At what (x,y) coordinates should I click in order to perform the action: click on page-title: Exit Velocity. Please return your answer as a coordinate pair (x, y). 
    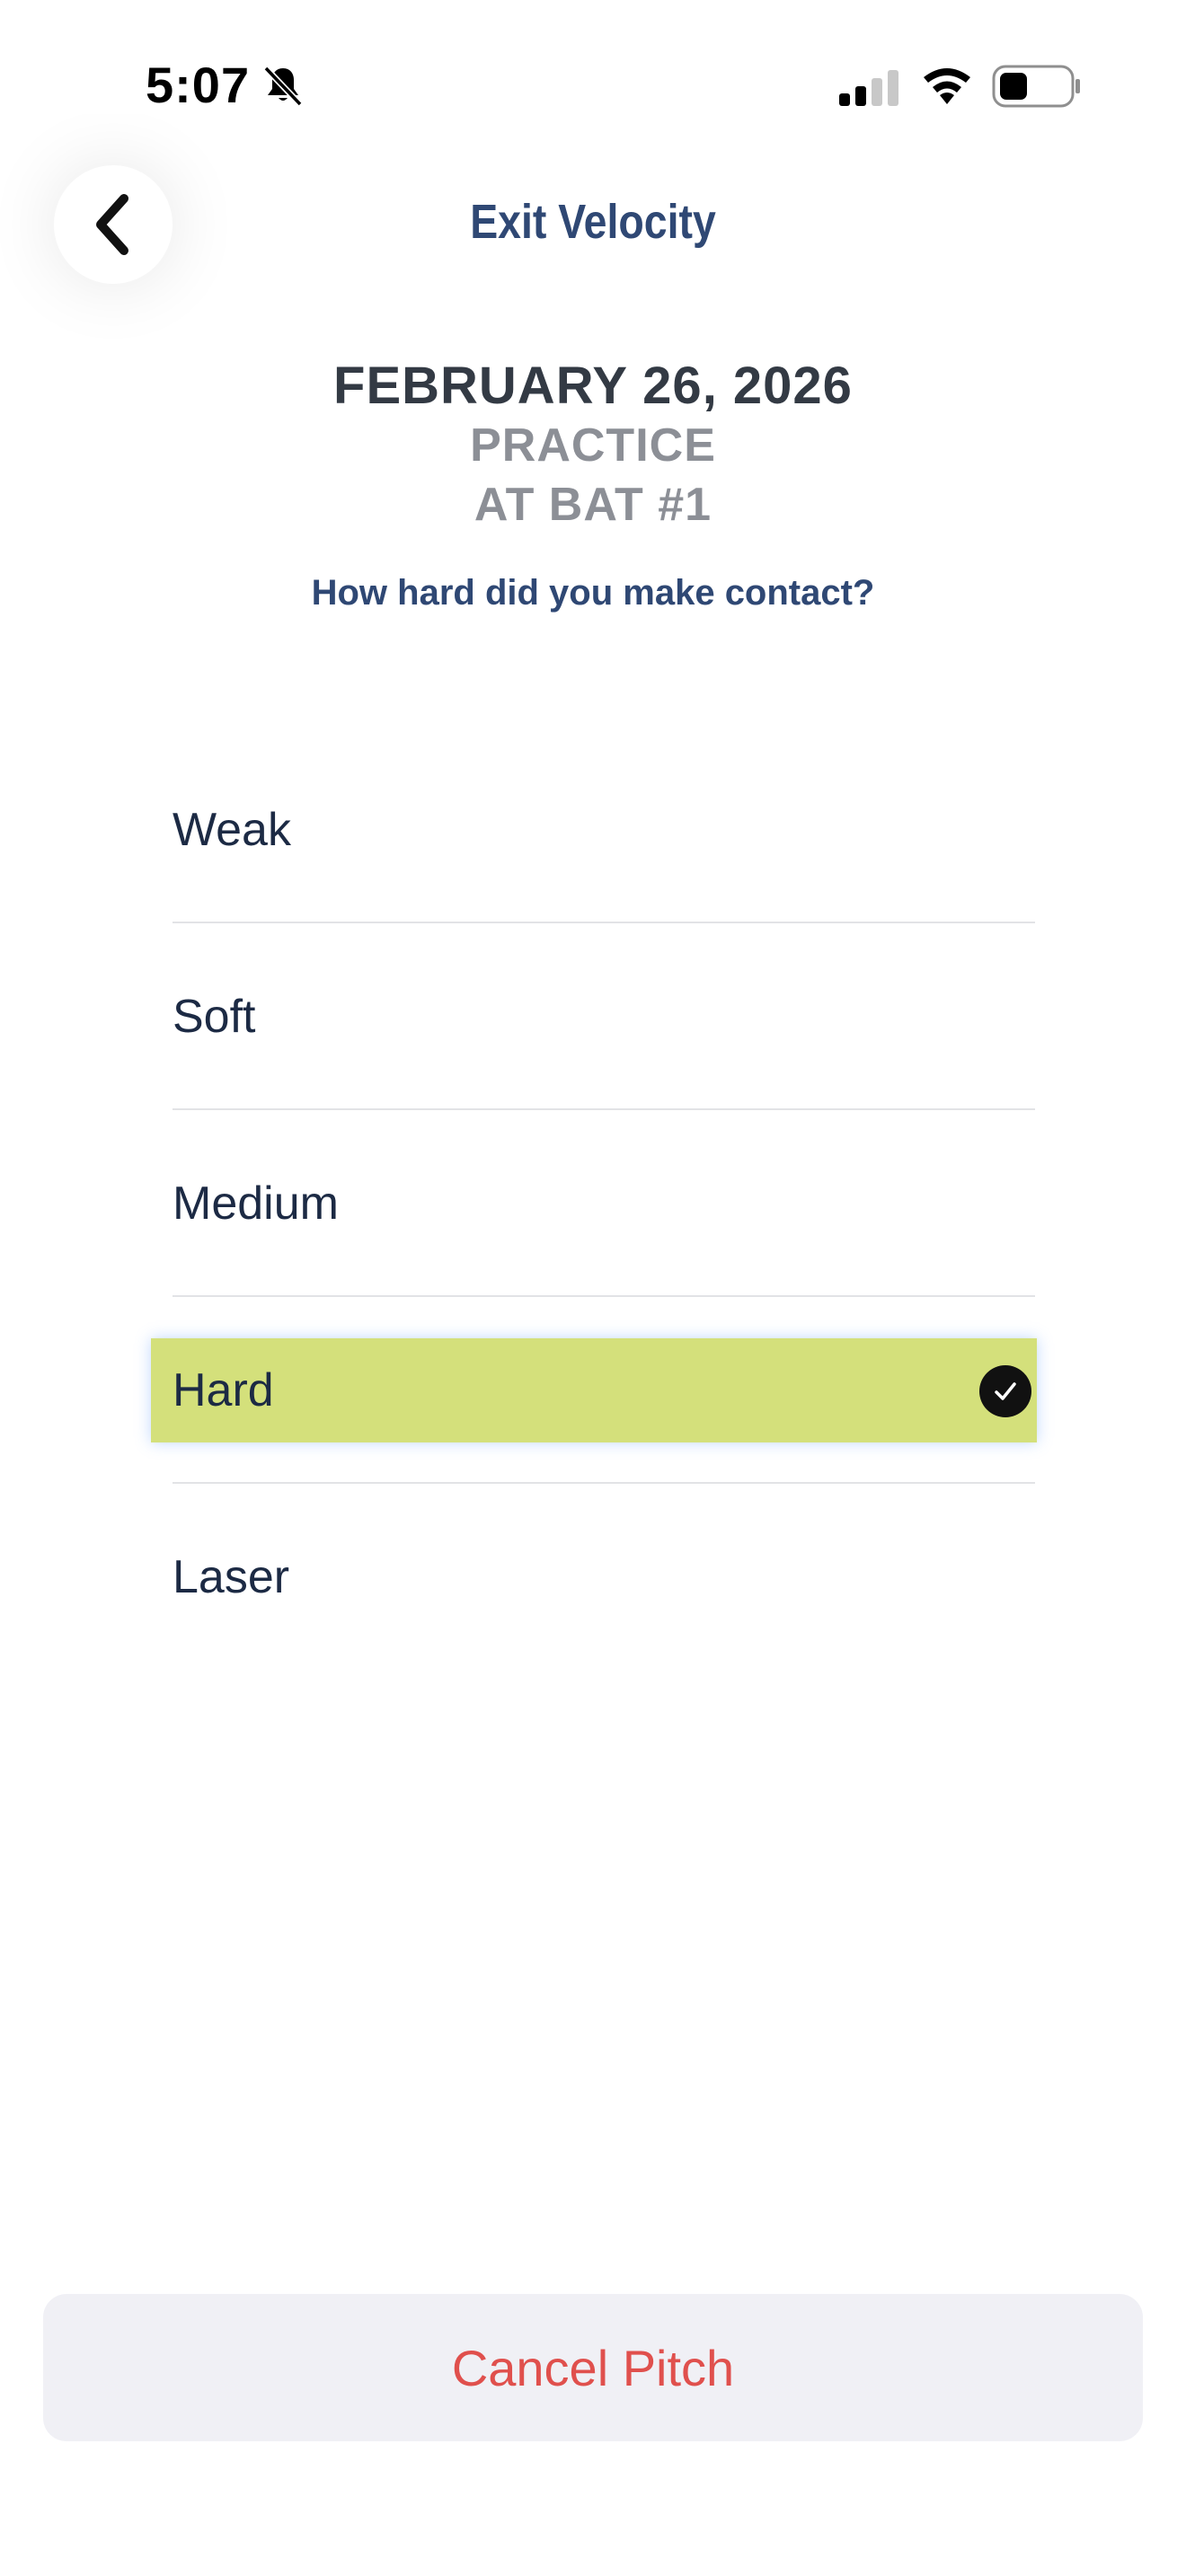
    Looking at the image, I should click on (593, 222).